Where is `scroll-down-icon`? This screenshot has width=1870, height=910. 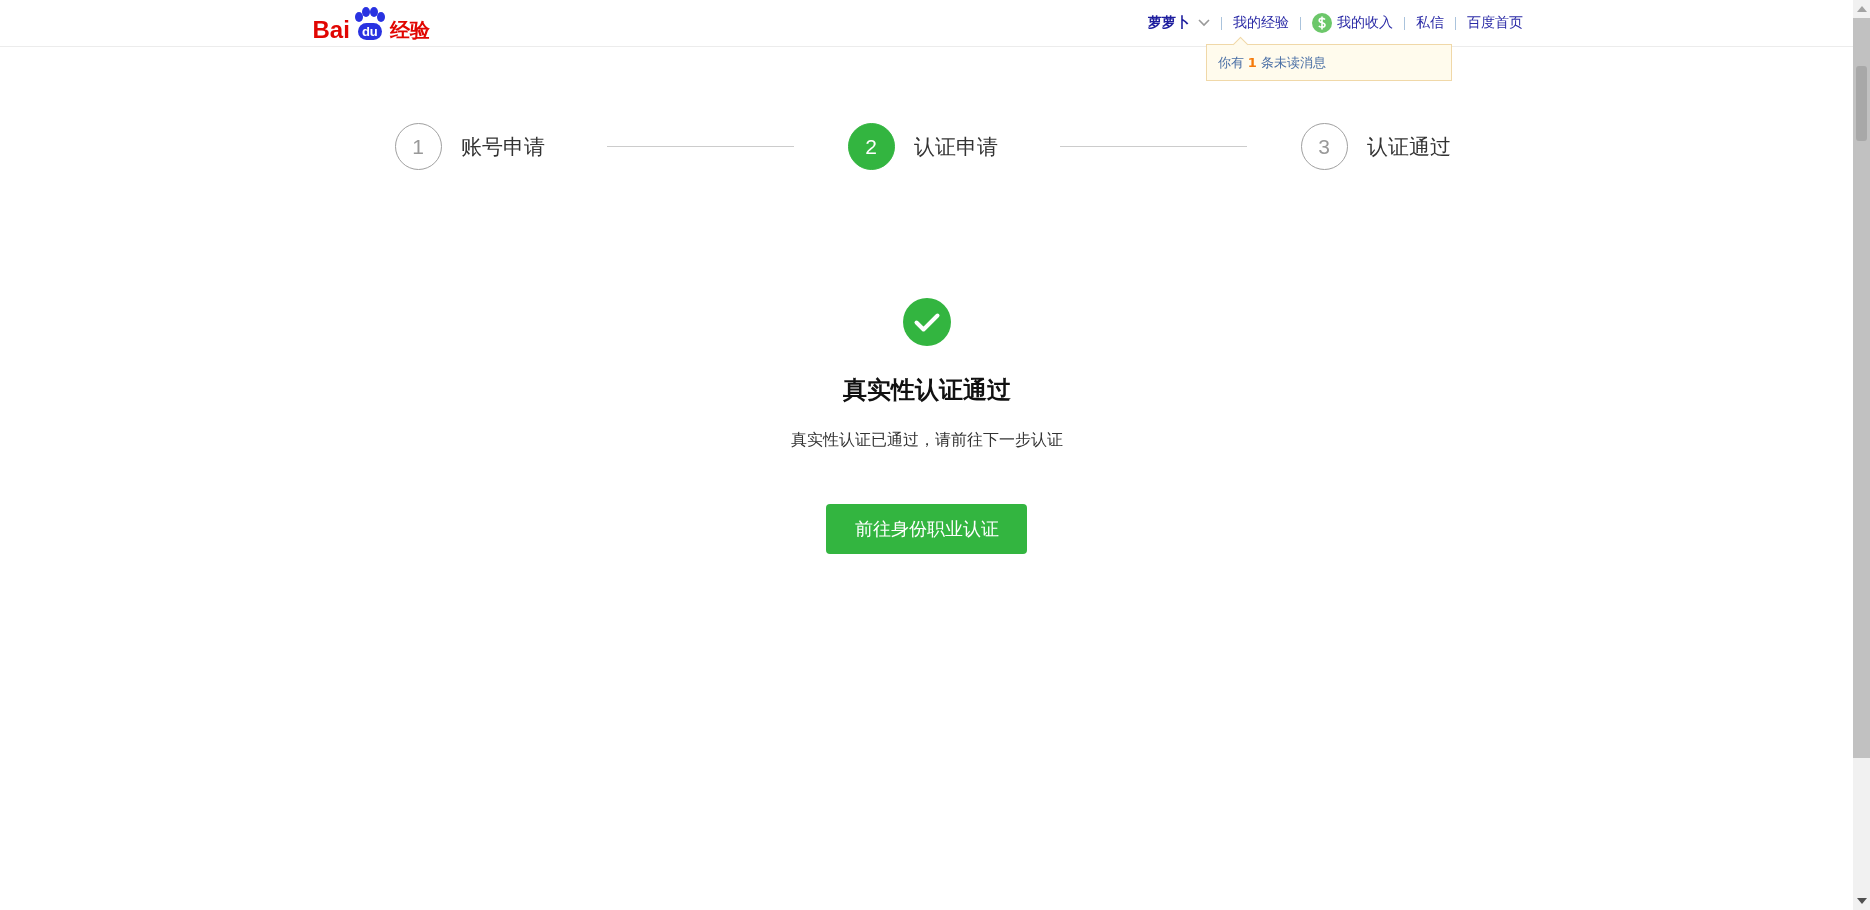
scroll-down-icon is located at coordinates (1861, 901).